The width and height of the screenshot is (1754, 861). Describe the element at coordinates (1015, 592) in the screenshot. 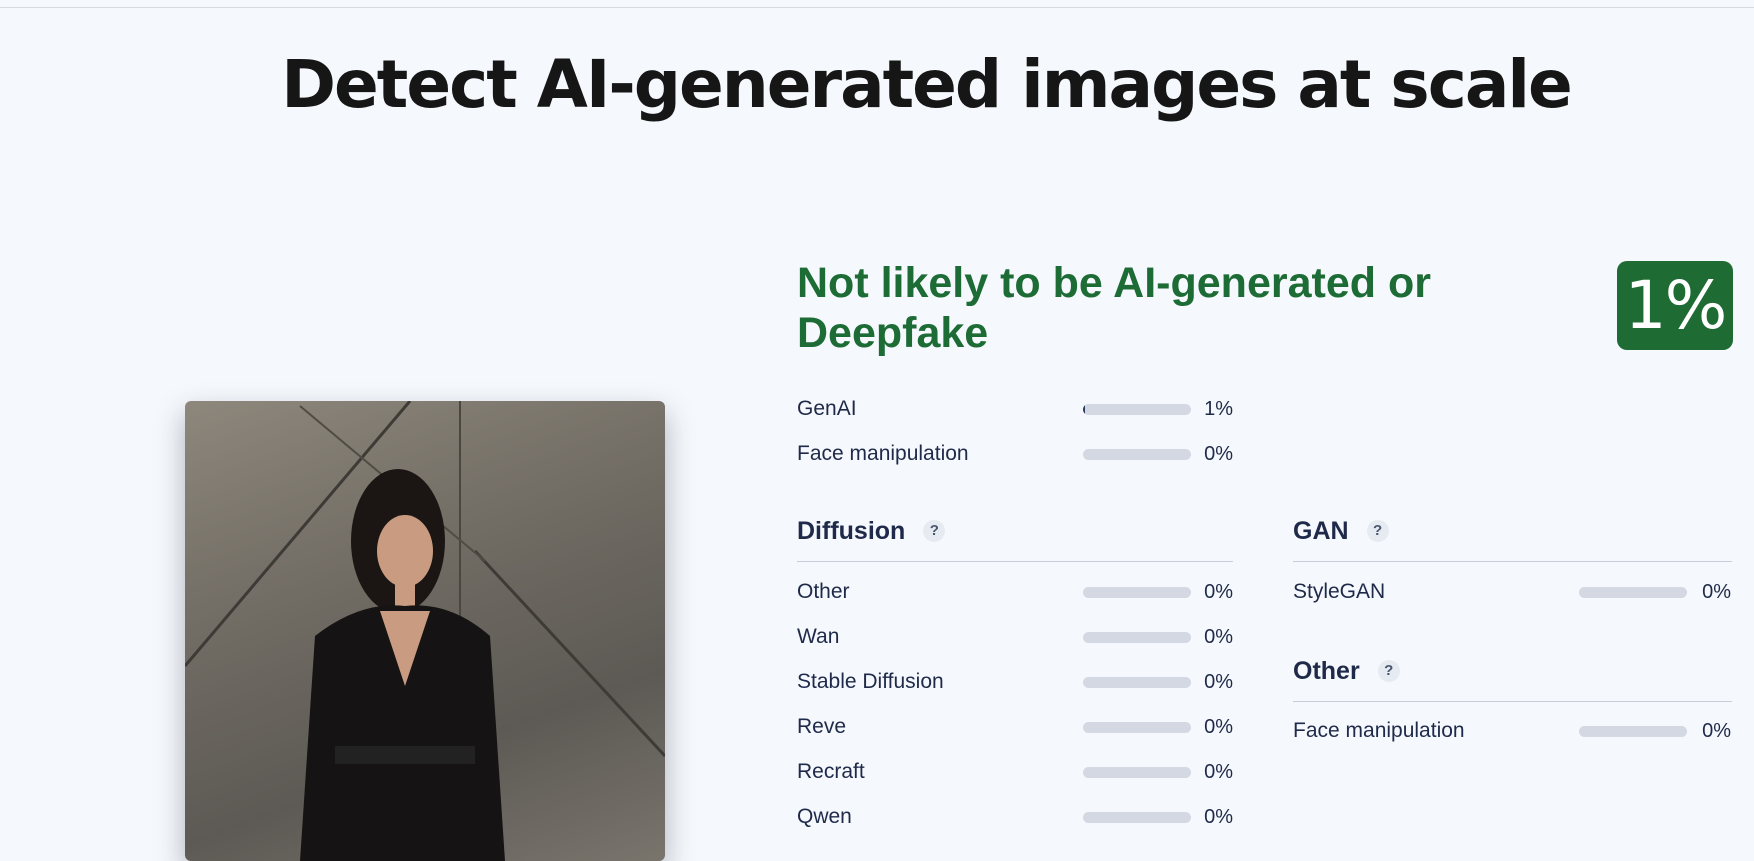

I see `score-row: Other 0%` at that location.